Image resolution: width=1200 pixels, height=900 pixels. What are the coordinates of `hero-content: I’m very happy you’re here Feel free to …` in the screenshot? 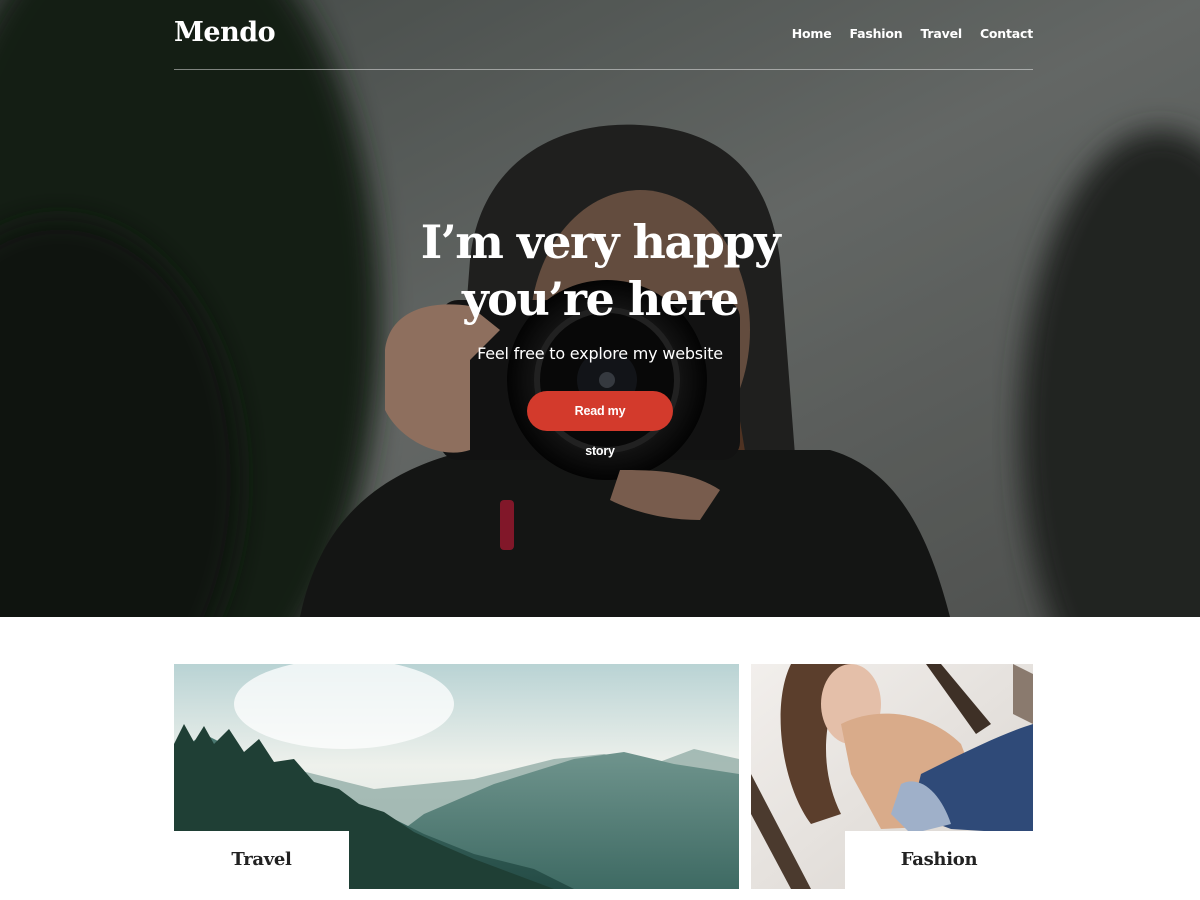 It's located at (600, 336).